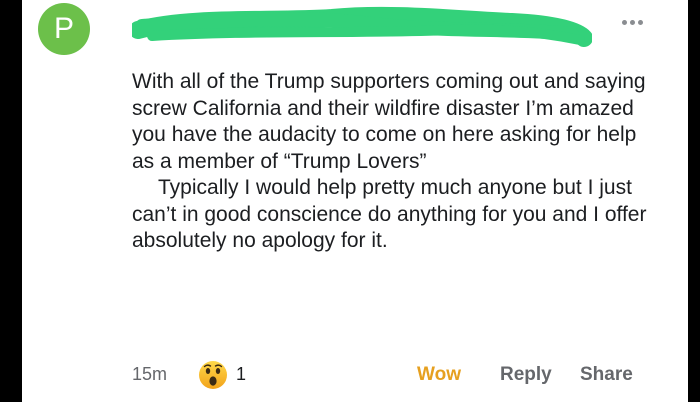 This screenshot has height=402, width=700. I want to click on wow-reaction-button: Wow, so click(439, 375).